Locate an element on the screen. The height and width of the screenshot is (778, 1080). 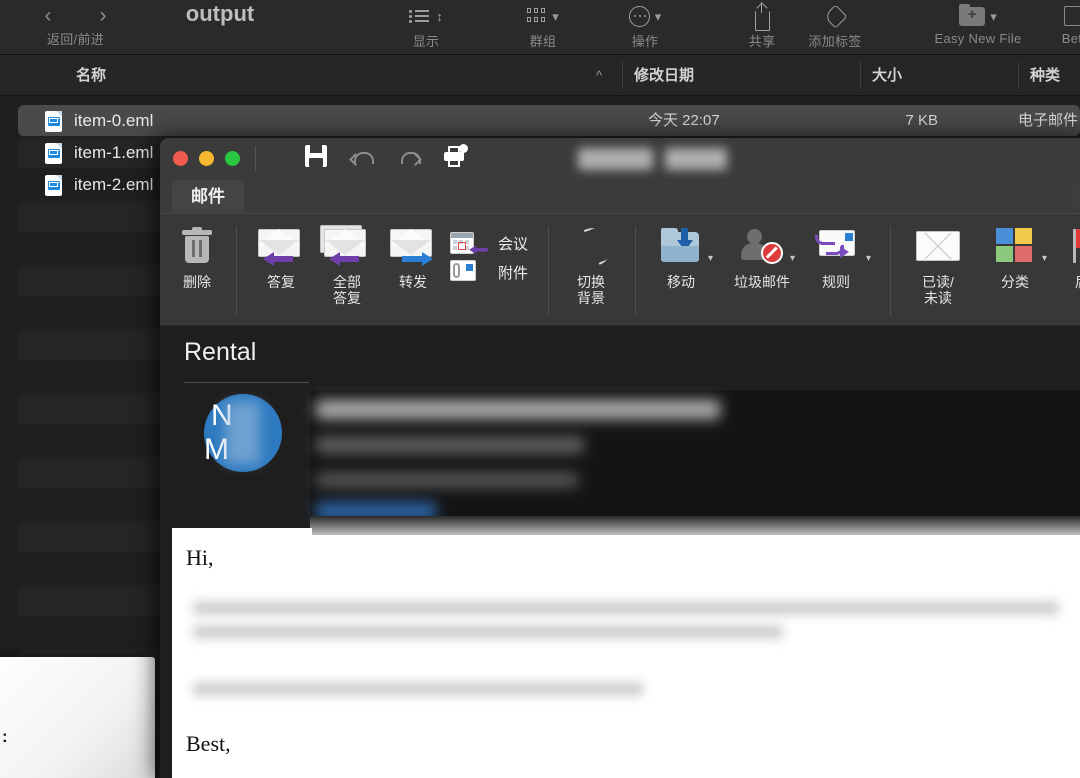
redacted-meta-line is located at coordinates (447, 480).